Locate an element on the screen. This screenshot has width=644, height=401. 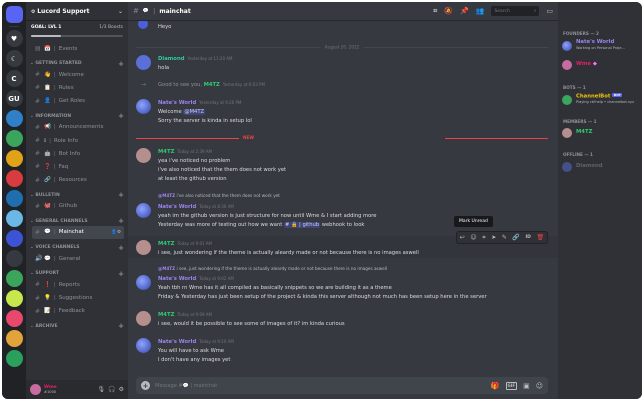
channel-item: # 📋 | Rules is located at coordinates (78, 87).